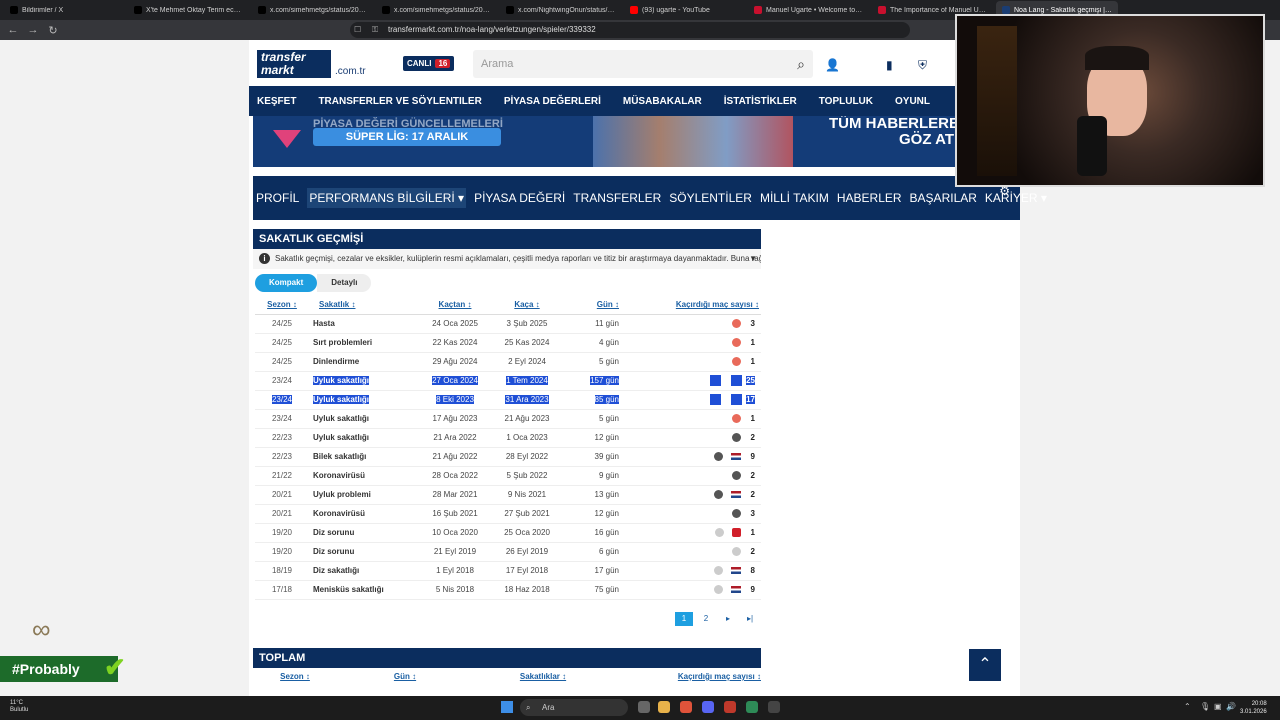  I want to click on forward-icon: →, so click(33, 30).